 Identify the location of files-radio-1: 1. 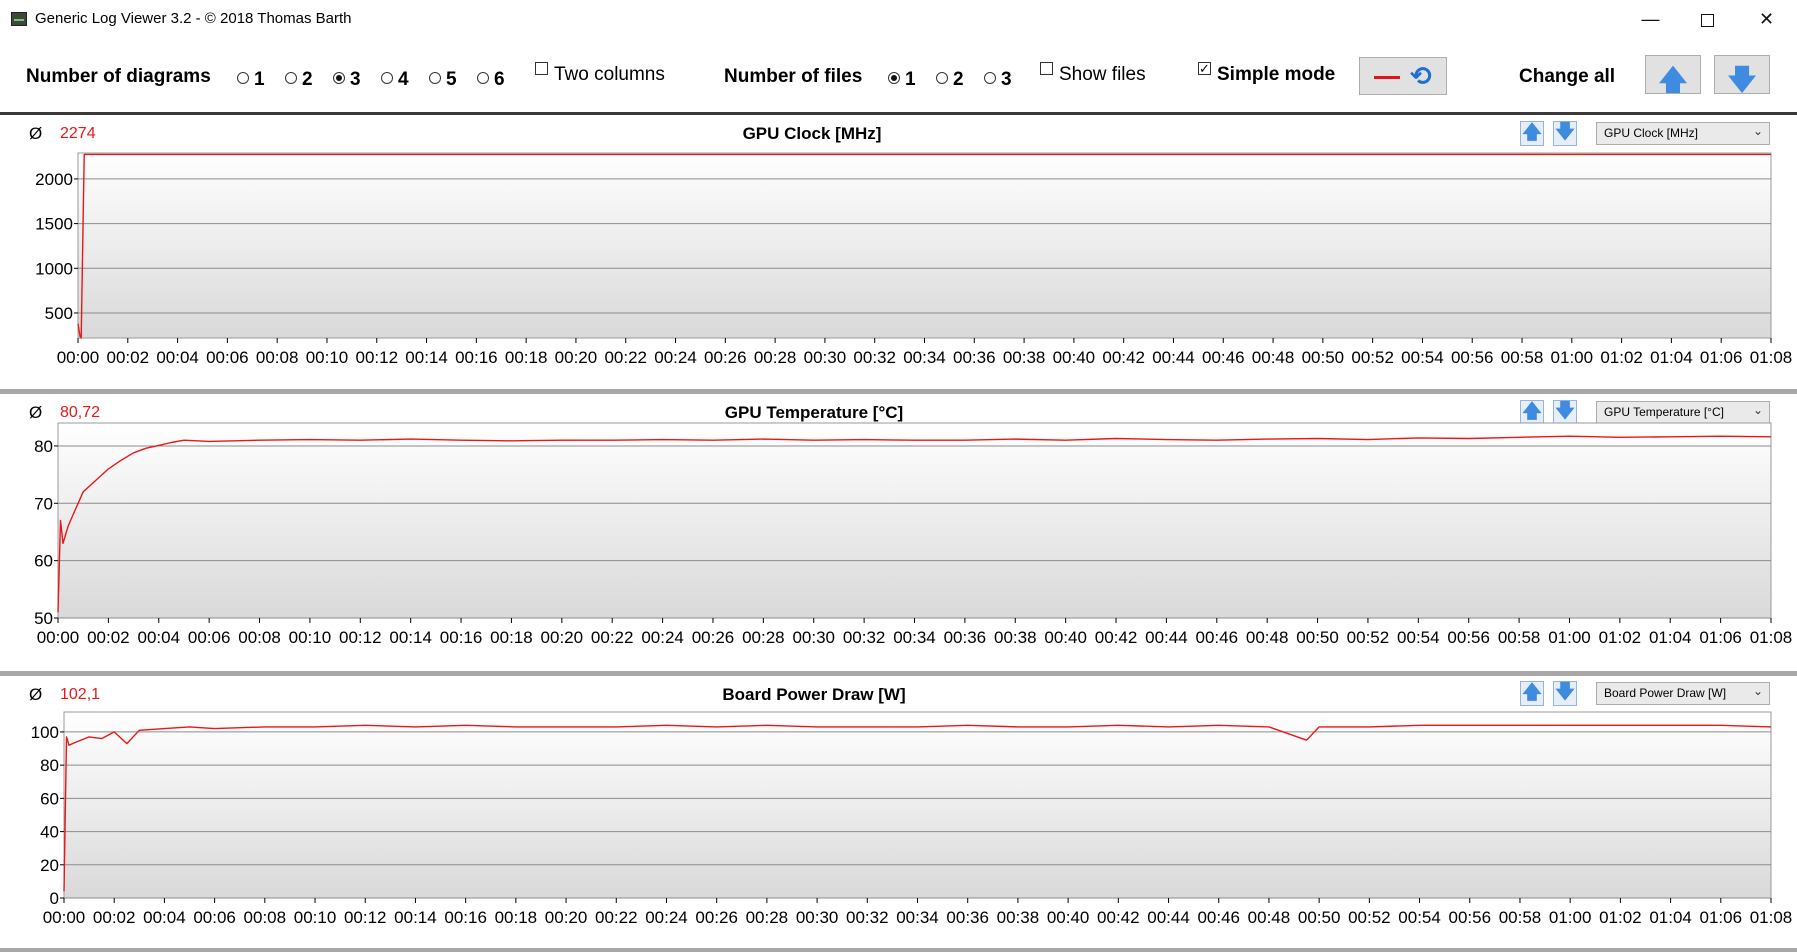
(902, 79).